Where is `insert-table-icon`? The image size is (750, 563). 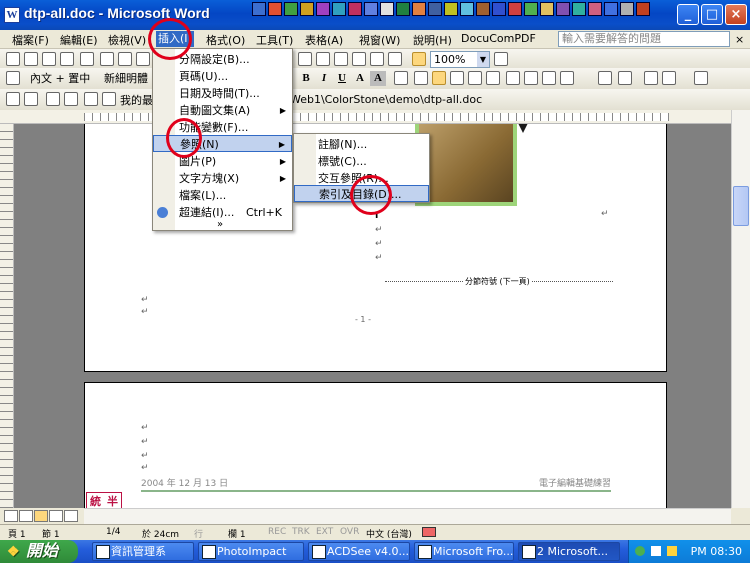
insert-table-icon is located at coordinates (341, 59).